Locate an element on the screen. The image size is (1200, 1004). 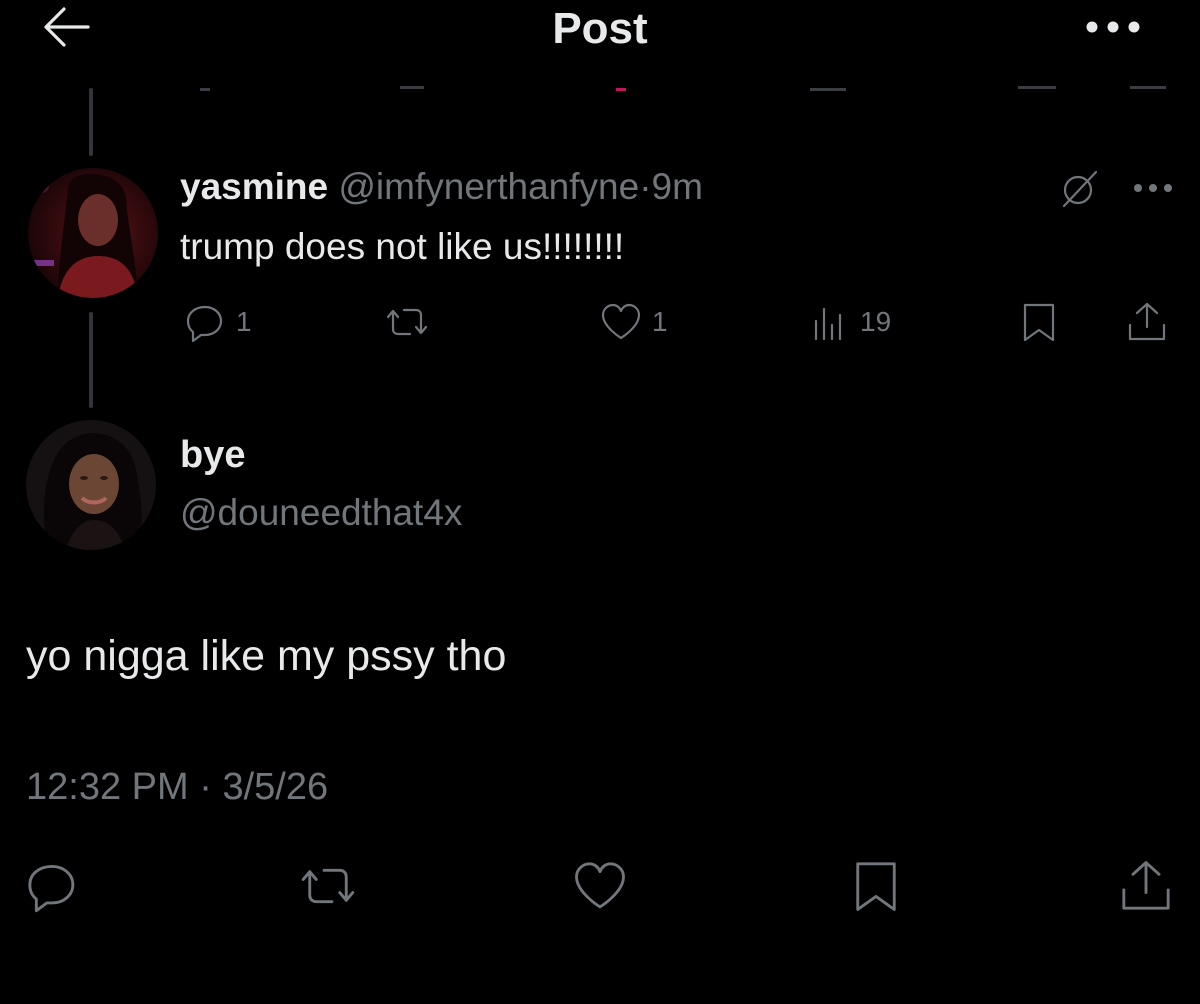
bookmark-button is located at coordinates (1039, 322).